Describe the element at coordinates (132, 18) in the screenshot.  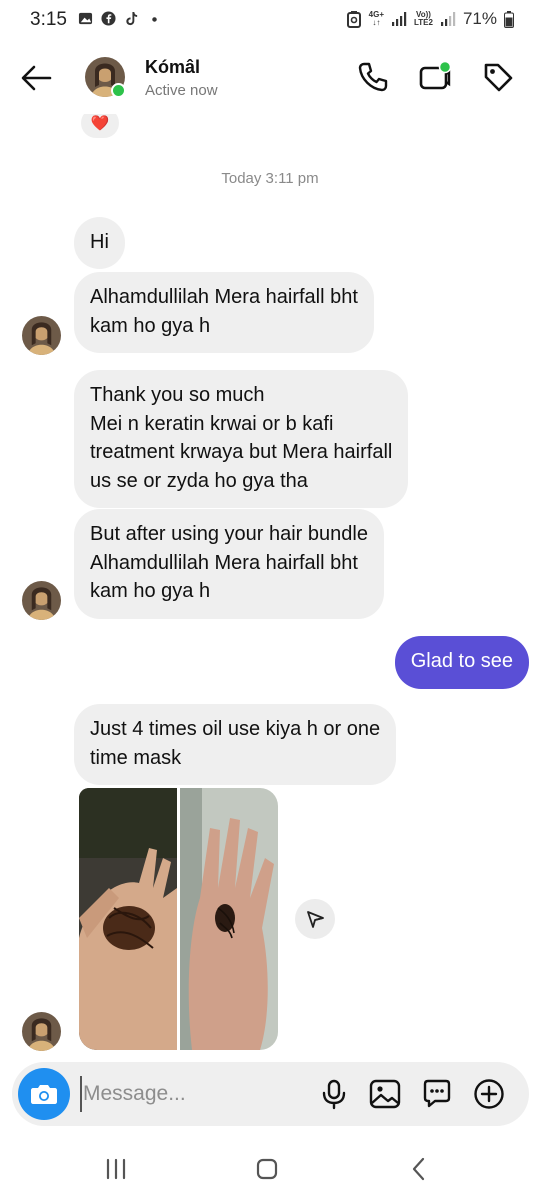
I see `tiktok-notification-icon` at that location.